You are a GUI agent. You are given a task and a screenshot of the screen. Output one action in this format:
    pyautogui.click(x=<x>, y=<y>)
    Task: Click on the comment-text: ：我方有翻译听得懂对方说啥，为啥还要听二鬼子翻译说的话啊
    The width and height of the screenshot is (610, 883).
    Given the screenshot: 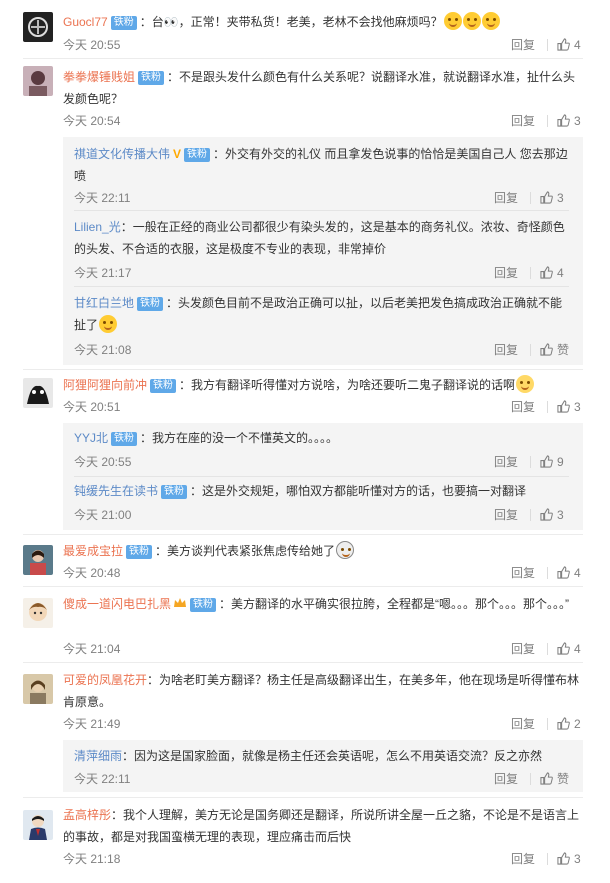 What is the action you would take?
    pyautogui.click(x=347, y=385)
    